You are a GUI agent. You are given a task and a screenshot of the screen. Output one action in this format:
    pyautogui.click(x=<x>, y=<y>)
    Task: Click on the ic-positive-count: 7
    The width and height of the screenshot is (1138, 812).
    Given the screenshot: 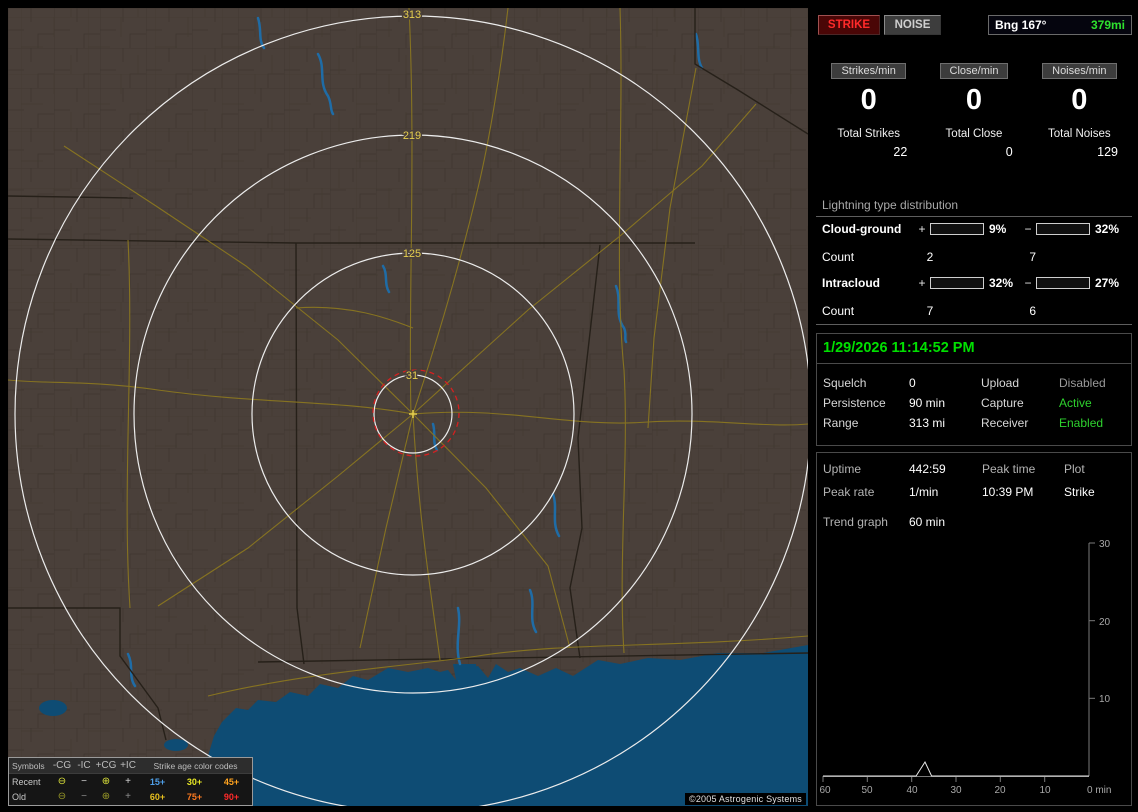 What is the action you would take?
    pyautogui.click(x=930, y=311)
    